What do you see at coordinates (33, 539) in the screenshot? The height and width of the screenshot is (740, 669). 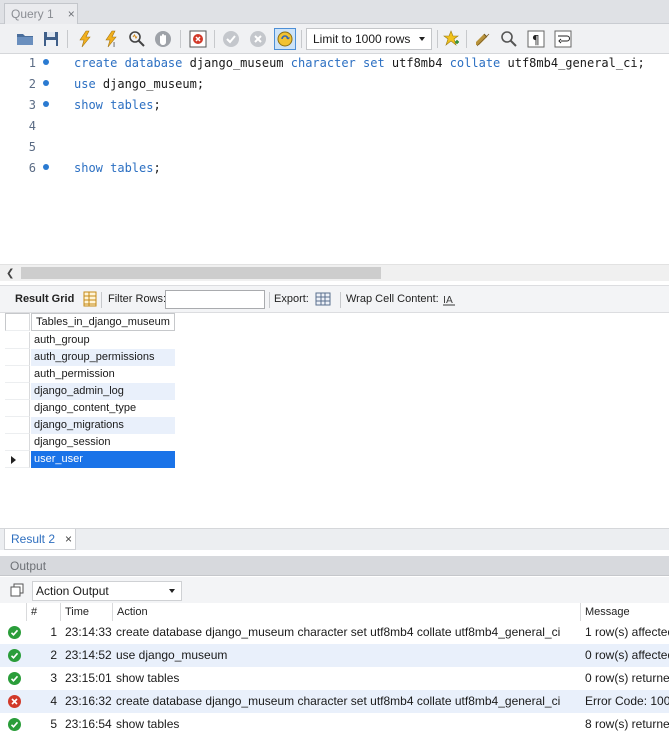 I see `tab-result-2-label: Result 2` at bounding box center [33, 539].